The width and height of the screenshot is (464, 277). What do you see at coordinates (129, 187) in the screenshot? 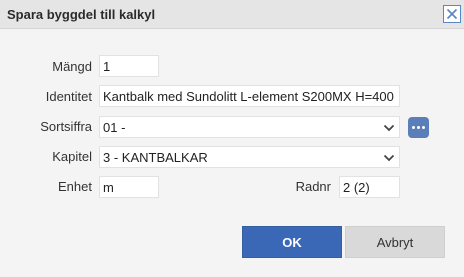
I see `unit-input` at bounding box center [129, 187].